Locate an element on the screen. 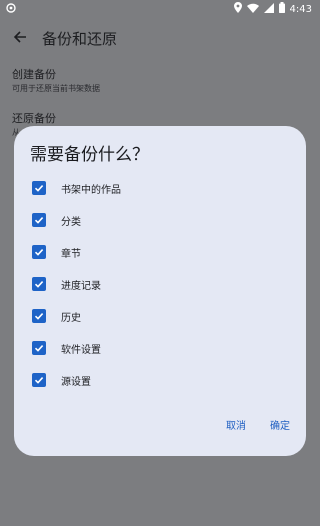 The image size is (320, 526). setting-subtitle: 可用于还原当前书架数据 is located at coordinates (56, 88).